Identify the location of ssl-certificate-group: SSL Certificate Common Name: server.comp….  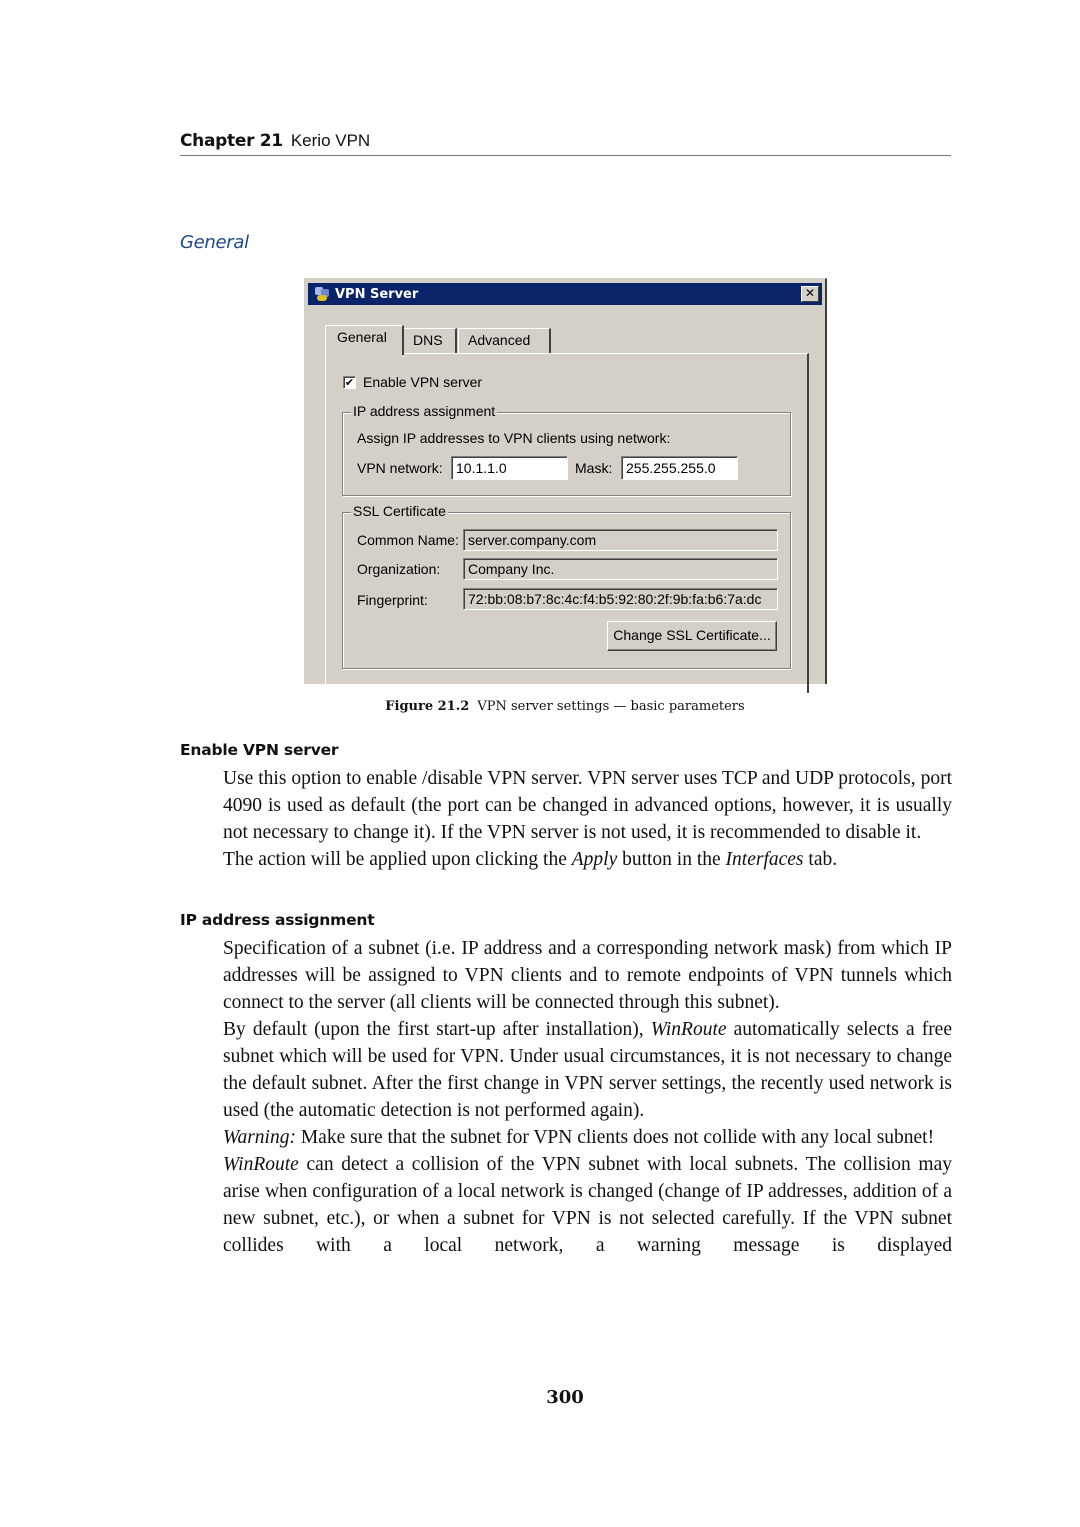
(566, 586).